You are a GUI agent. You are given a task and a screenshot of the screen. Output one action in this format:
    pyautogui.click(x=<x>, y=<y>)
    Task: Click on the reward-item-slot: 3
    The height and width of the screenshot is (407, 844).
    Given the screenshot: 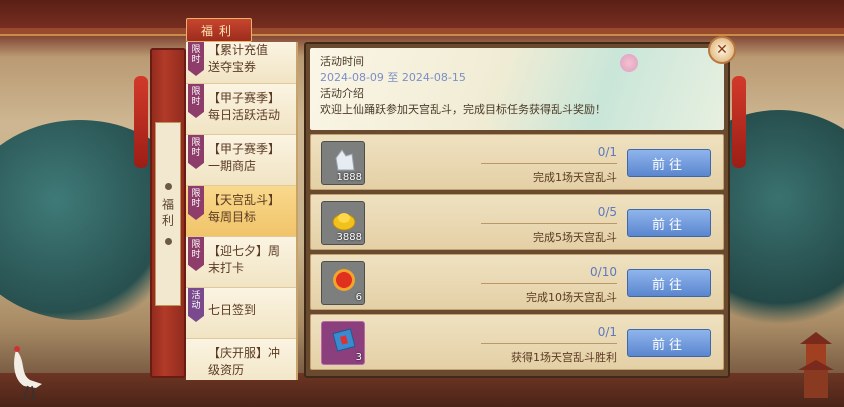 What is the action you would take?
    pyautogui.click(x=343, y=343)
    